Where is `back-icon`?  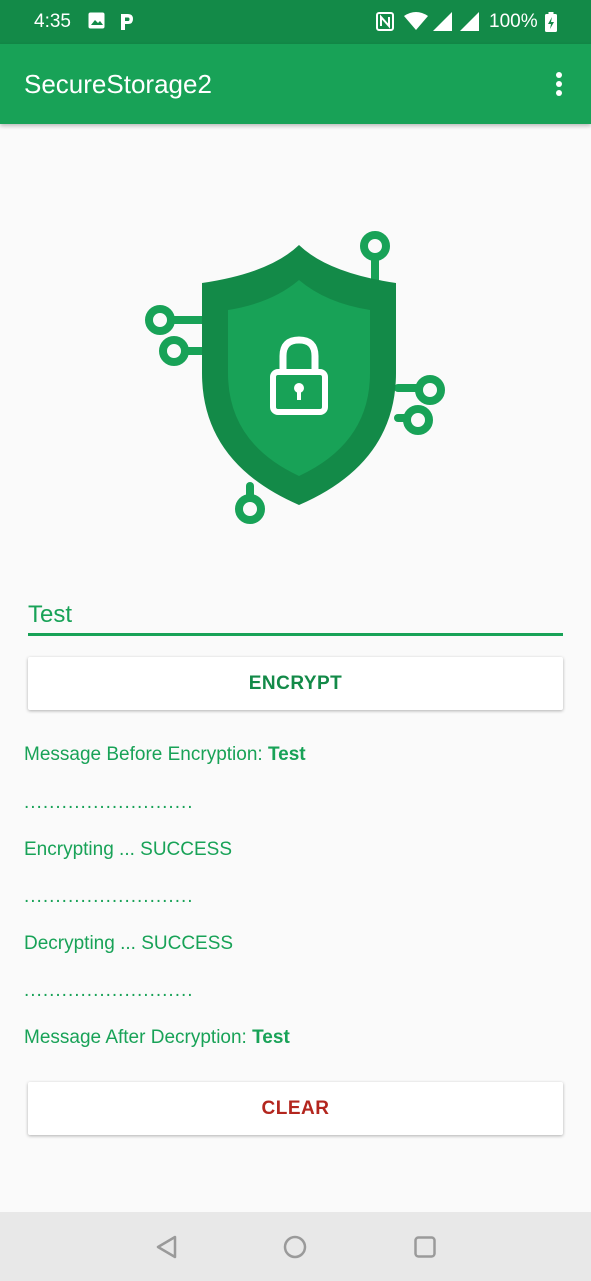
back-icon is located at coordinates (167, 1247).